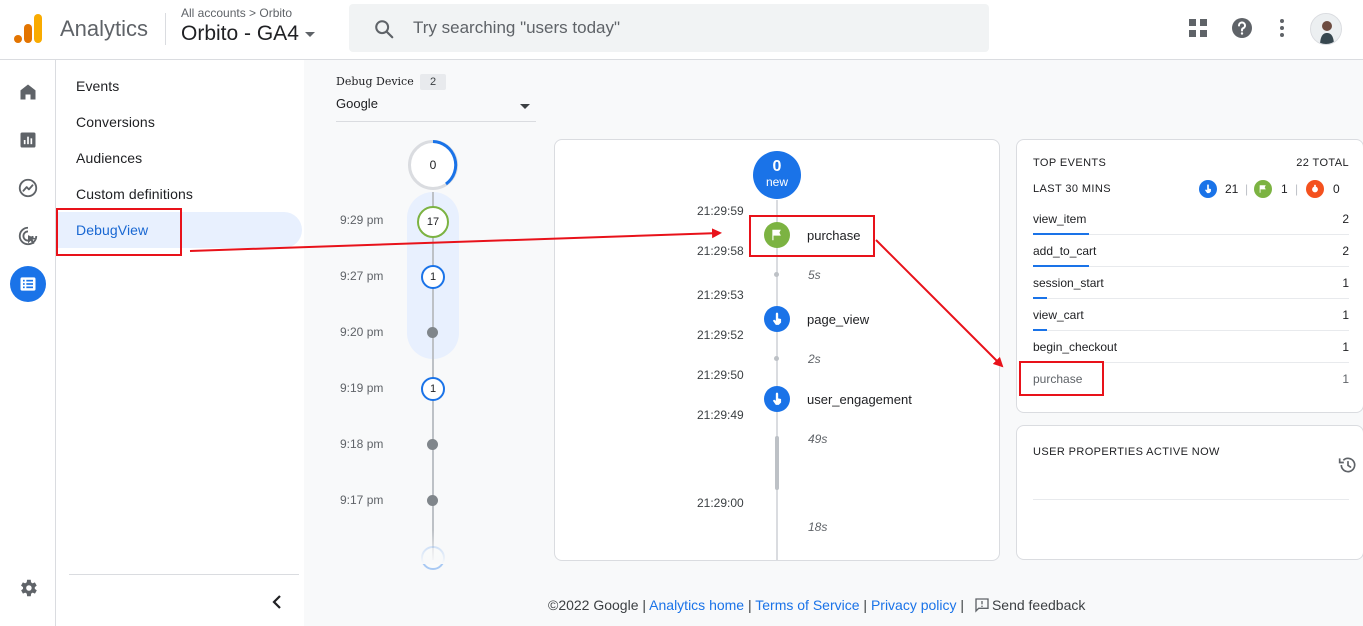  What do you see at coordinates (1242, 28) in the screenshot?
I see `help-icon` at bounding box center [1242, 28].